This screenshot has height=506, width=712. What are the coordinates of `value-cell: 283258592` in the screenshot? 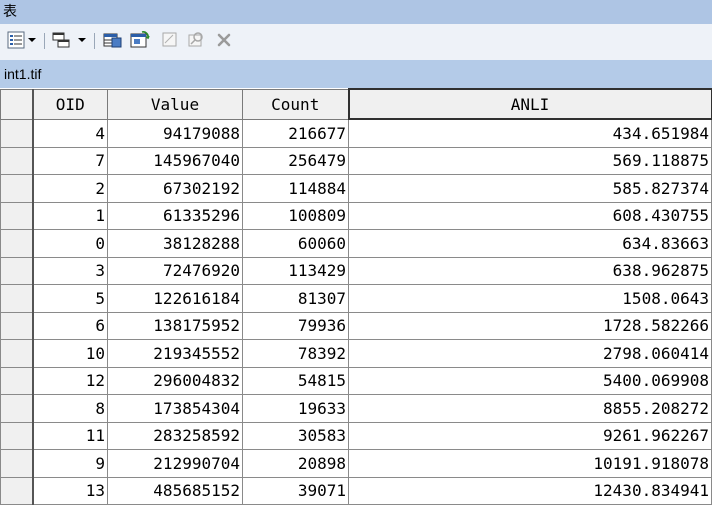 It's located at (175, 435).